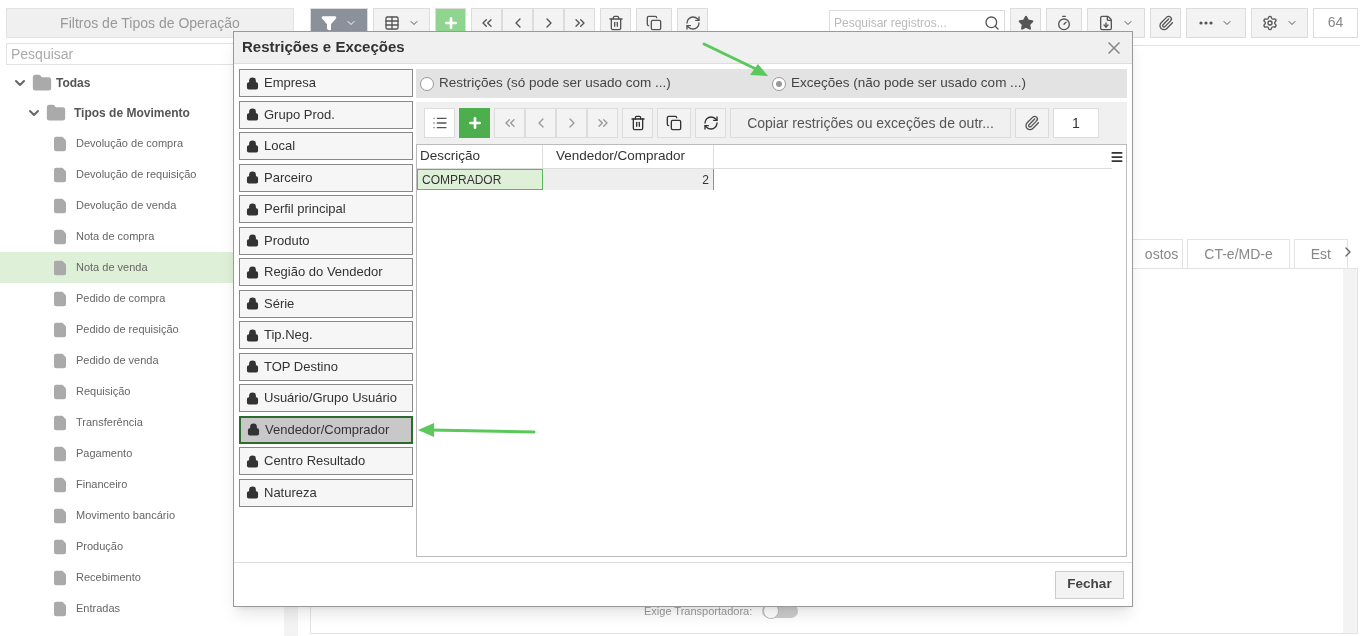 Image resolution: width=1360 pixels, height=636 pixels. Describe the element at coordinates (326, 83) in the screenshot. I see `category-button: Empresa` at that location.